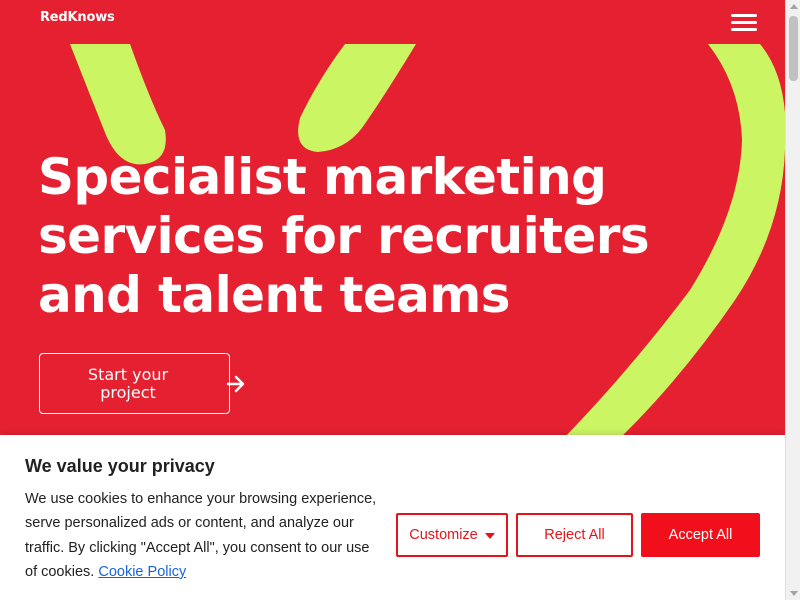 The width and height of the screenshot is (800, 600). What do you see at coordinates (142, 572) in the screenshot?
I see `cookie-policy-link: Cookie Policy` at bounding box center [142, 572].